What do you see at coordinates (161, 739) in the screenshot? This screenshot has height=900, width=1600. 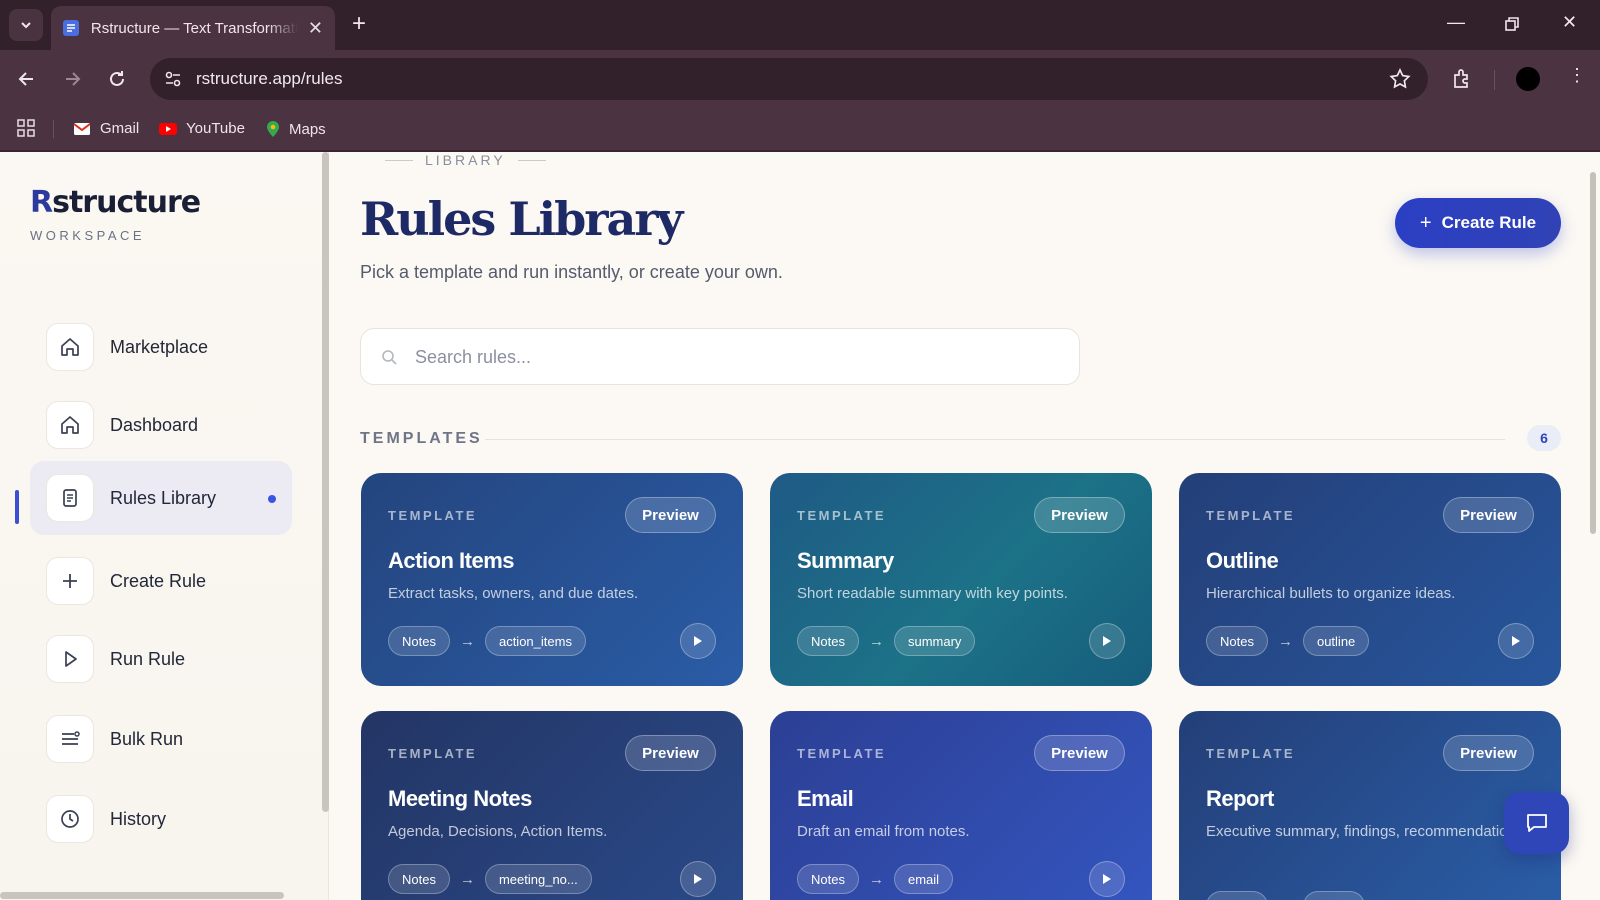 I see `sidebar-item-bulk-run: Bulk Run` at bounding box center [161, 739].